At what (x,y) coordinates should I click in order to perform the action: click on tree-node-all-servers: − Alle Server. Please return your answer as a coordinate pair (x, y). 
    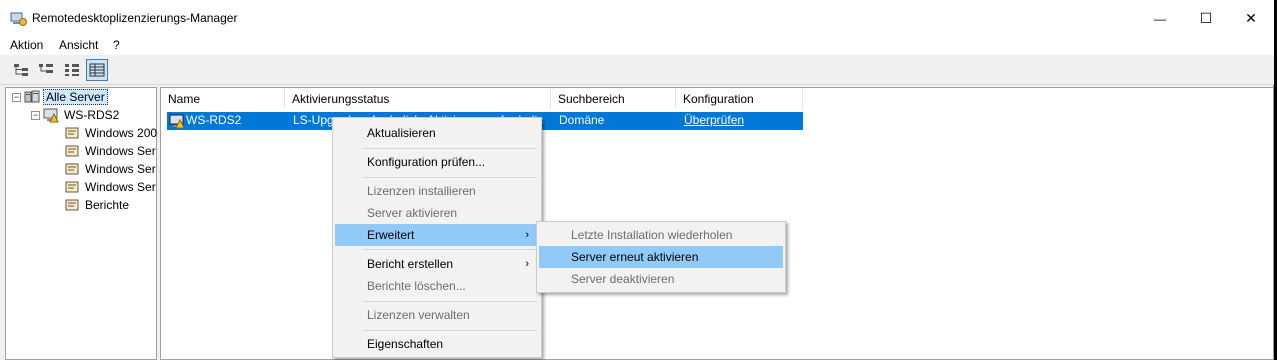
    Looking at the image, I should click on (60, 97).